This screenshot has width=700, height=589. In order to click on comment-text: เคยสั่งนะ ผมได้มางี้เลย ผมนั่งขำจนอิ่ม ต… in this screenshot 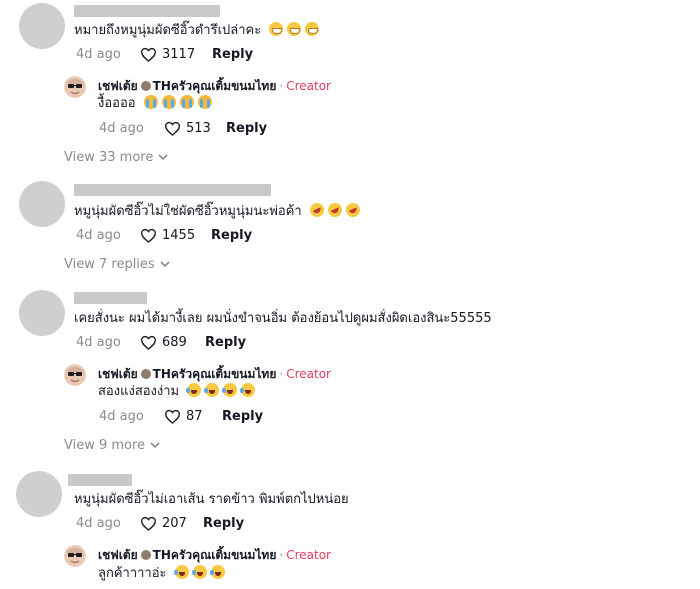, I will do `click(283, 318)`.